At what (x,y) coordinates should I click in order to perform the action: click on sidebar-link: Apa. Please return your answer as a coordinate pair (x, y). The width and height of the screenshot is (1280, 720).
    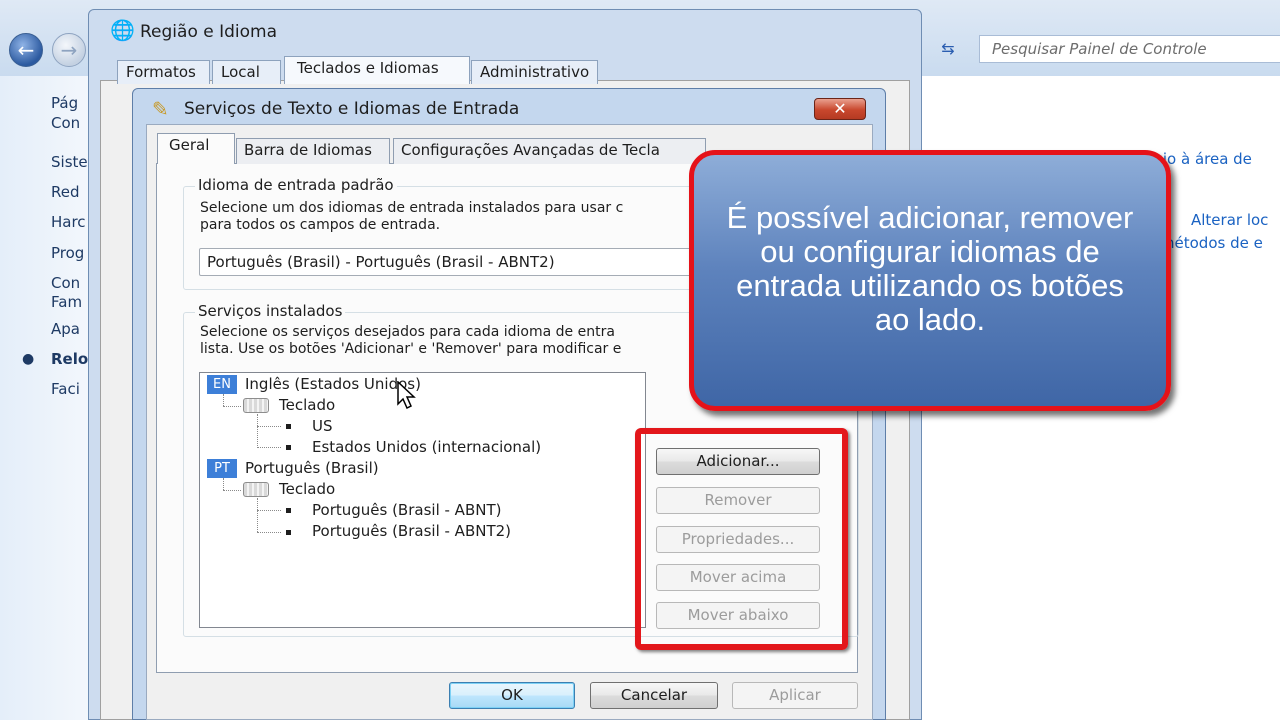
    Looking at the image, I should click on (65, 329).